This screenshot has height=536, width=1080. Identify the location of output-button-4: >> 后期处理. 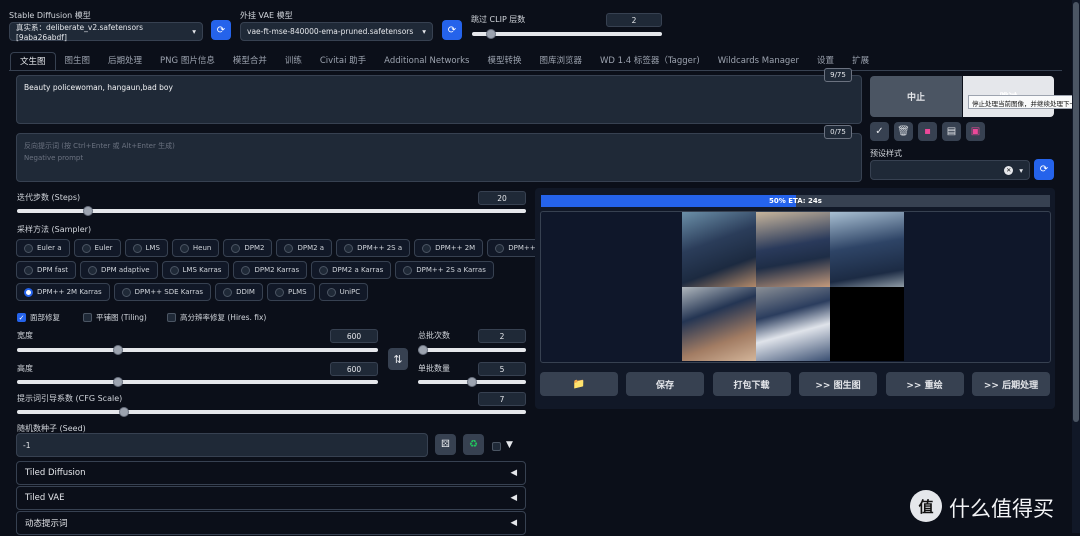
(1011, 384).